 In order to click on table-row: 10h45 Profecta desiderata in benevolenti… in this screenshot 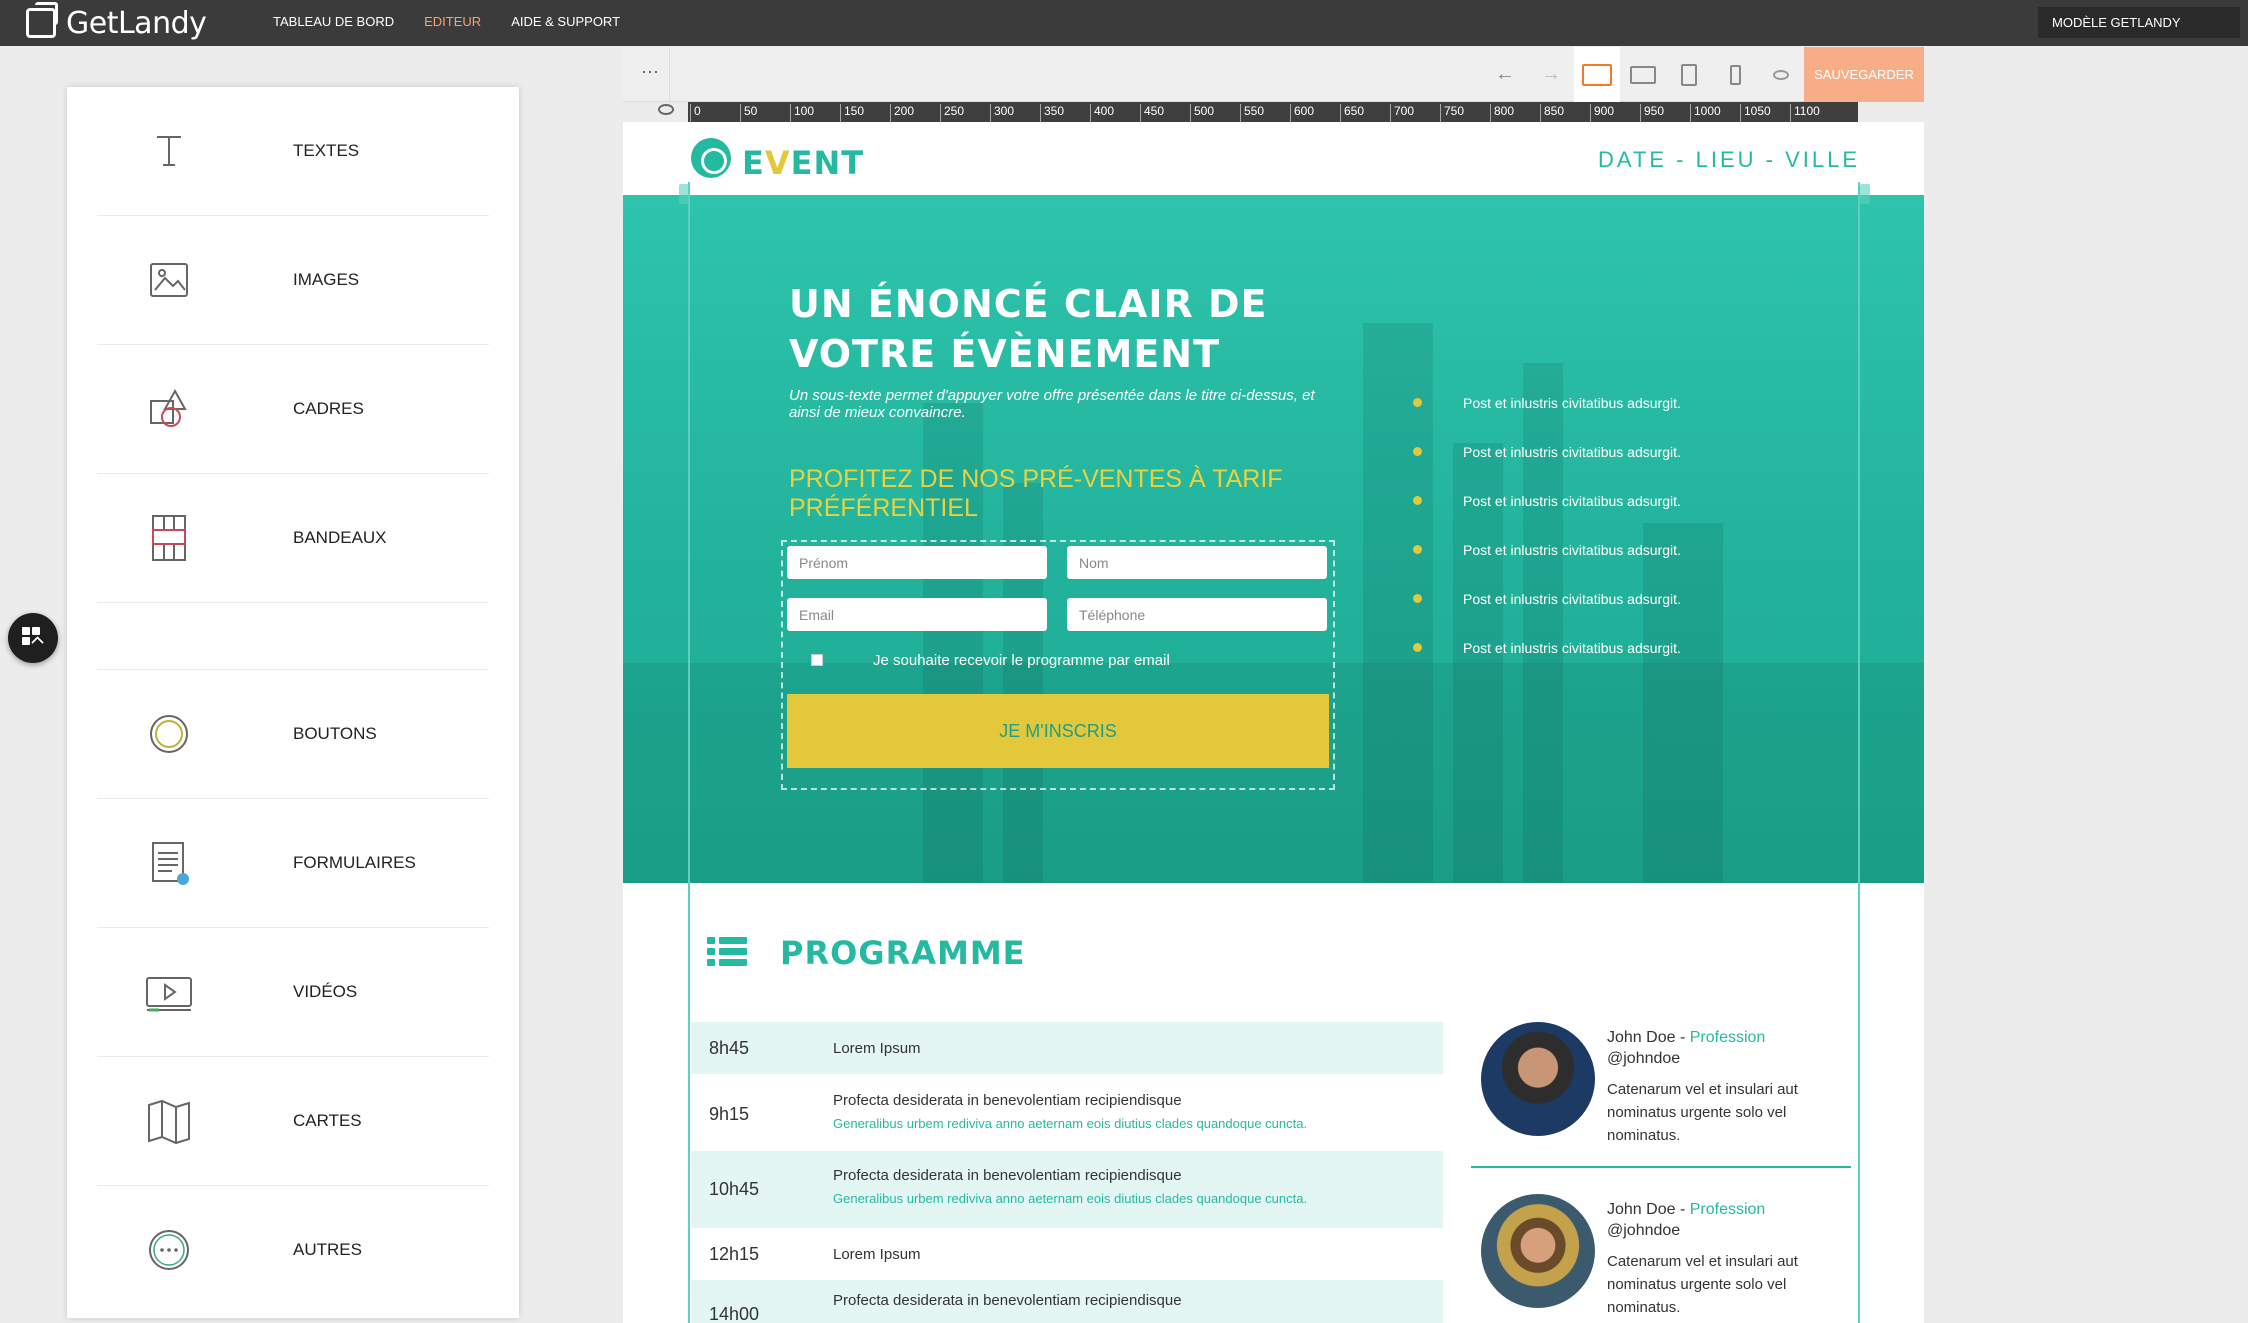, I will do `click(1067, 1189)`.